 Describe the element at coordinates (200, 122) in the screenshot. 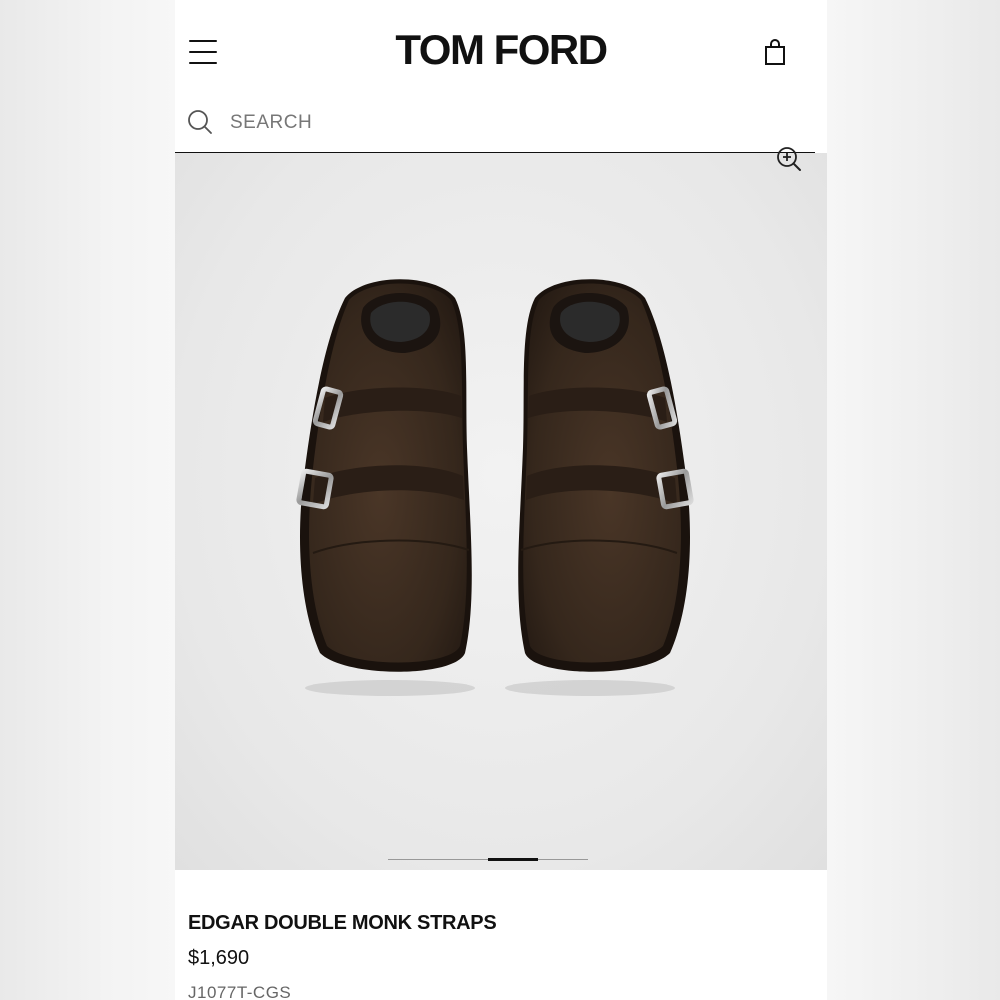

I see `search-icon` at that location.